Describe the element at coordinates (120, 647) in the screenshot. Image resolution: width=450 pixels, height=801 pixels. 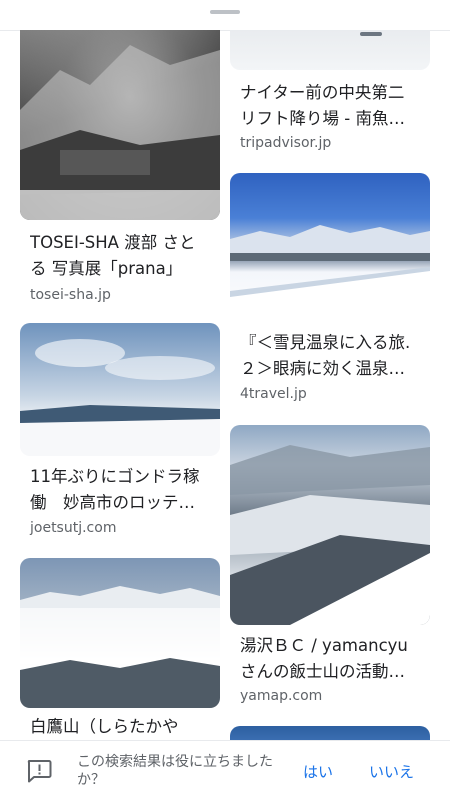
I see `sea-of-clouds-photo` at that location.